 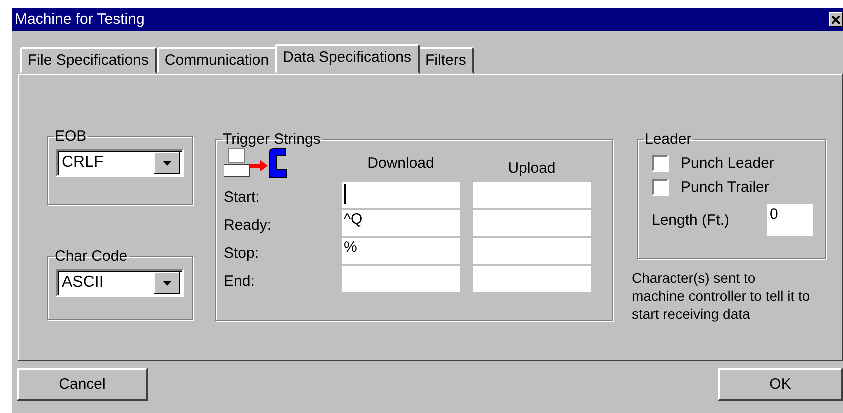 I want to click on column-heading: Download, so click(x=401, y=163).